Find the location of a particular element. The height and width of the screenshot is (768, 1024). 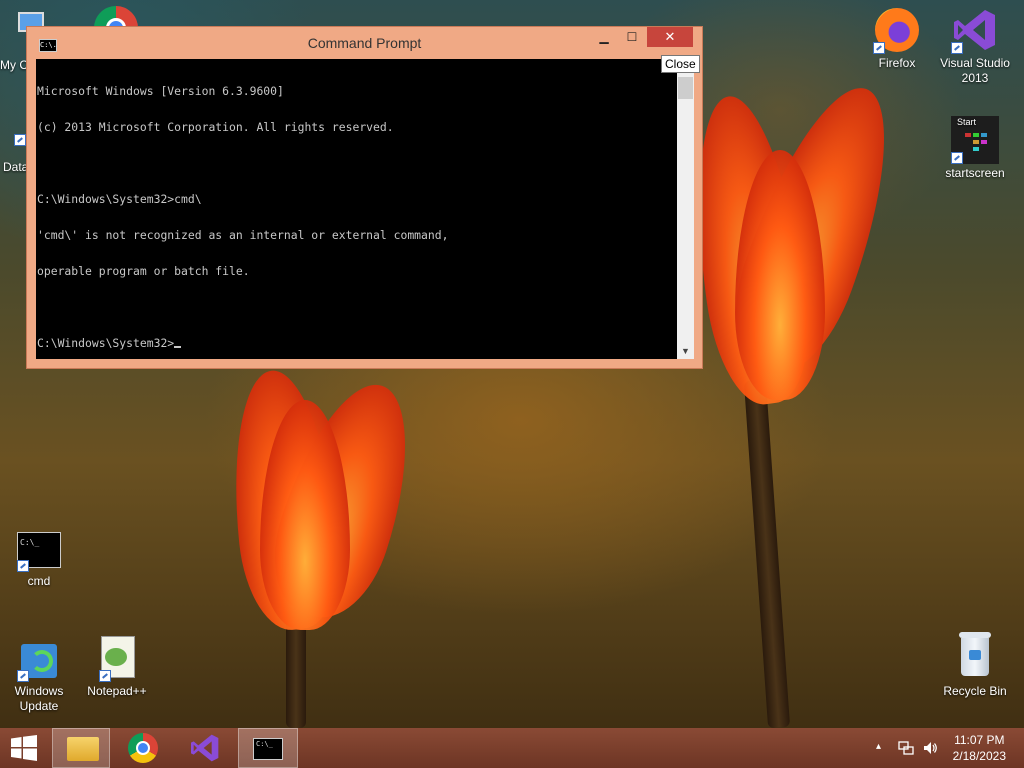

taskbar-file-explorer is located at coordinates (81, 748).